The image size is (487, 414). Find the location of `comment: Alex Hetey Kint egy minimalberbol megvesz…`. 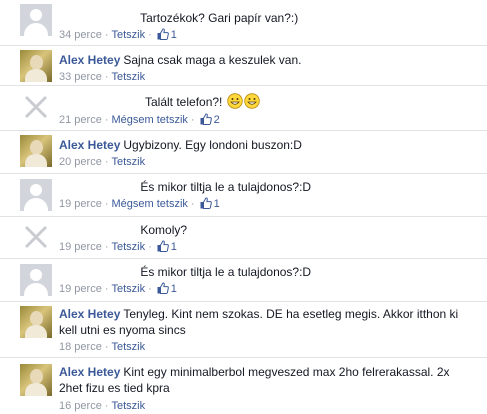

comment: Alex Hetey Kint egy minimalberbol megvesz… is located at coordinates (243, 385).